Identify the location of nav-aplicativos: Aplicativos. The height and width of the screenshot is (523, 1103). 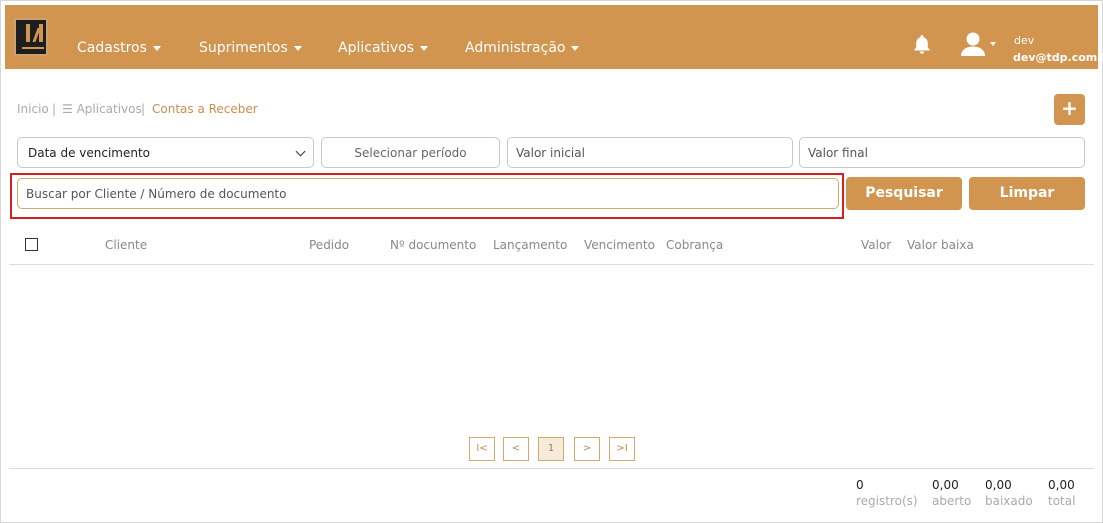
(383, 48).